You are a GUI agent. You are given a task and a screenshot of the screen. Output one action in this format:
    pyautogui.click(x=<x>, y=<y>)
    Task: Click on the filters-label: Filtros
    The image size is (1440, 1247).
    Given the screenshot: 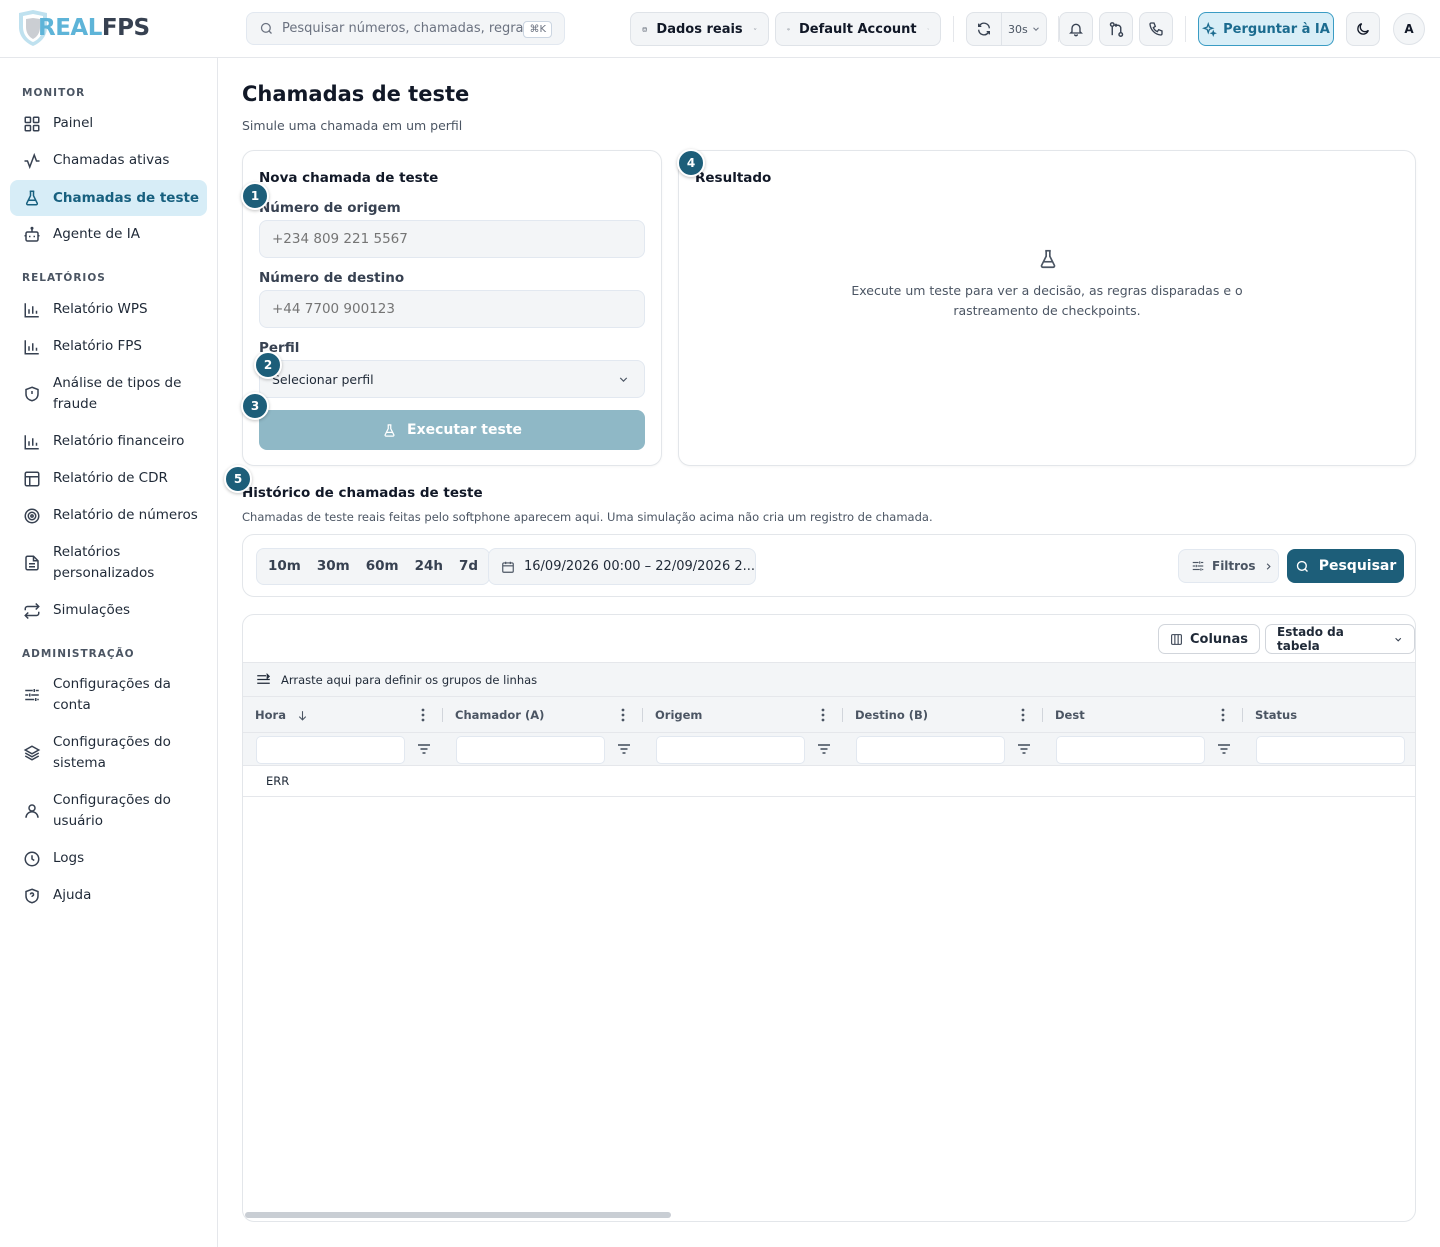 What is the action you would take?
    pyautogui.click(x=1234, y=566)
    